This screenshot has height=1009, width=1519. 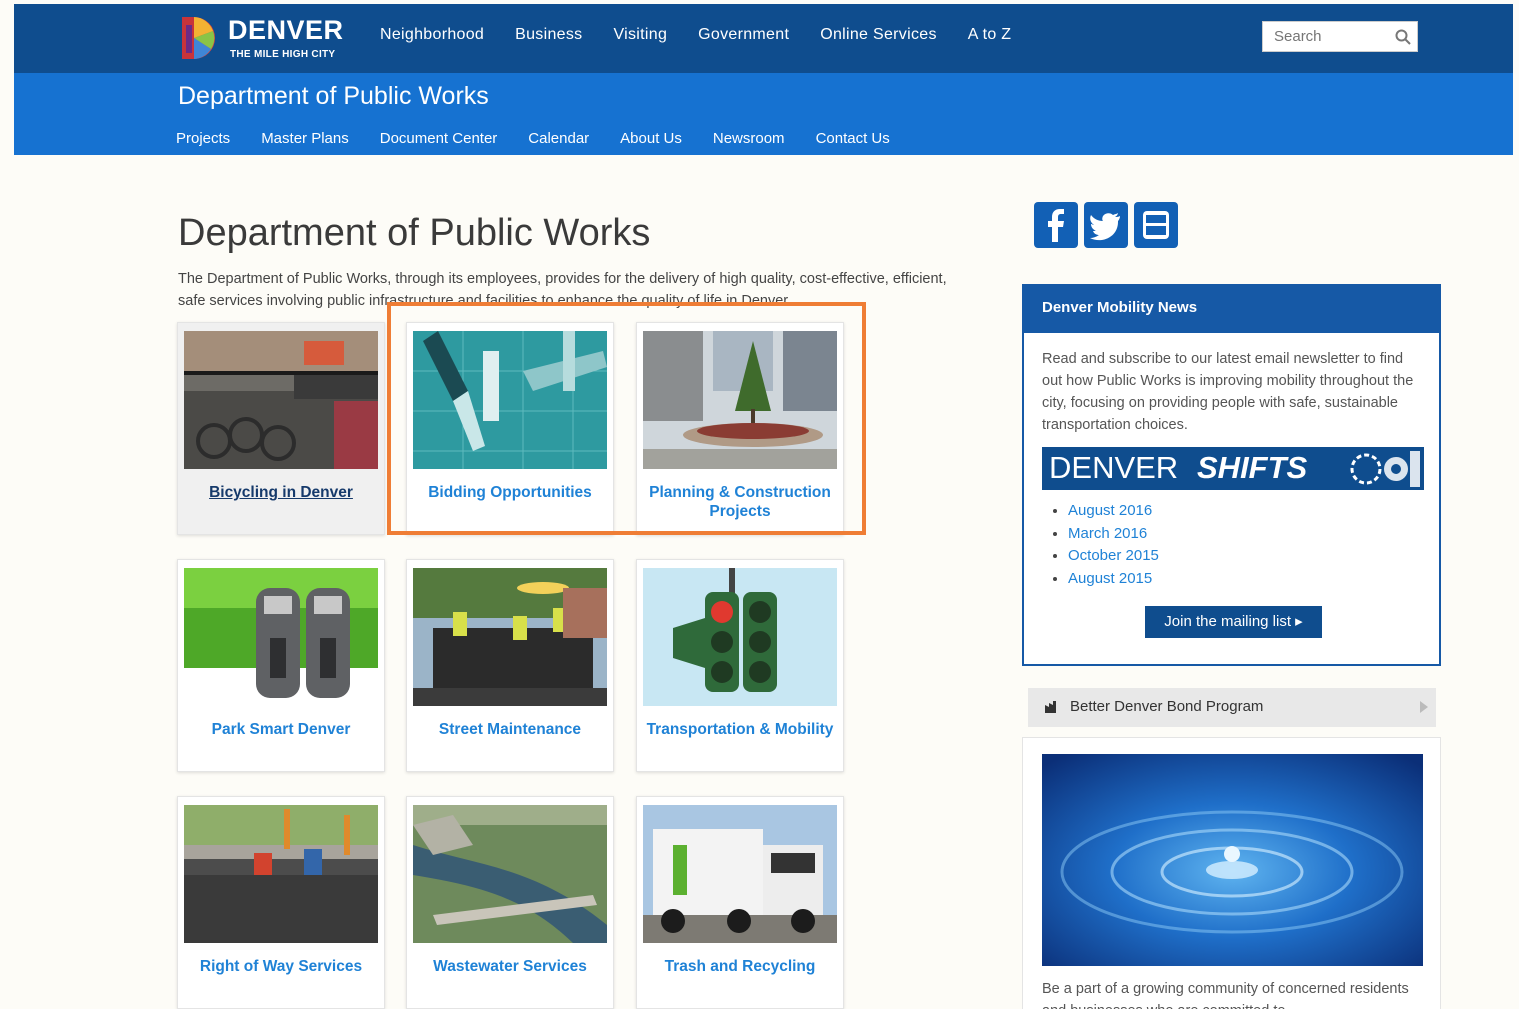 What do you see at coordinates (1110, 578) in the screenshot?
I see `newsletter-link: August 2015` at bounding box center [1110, 578].